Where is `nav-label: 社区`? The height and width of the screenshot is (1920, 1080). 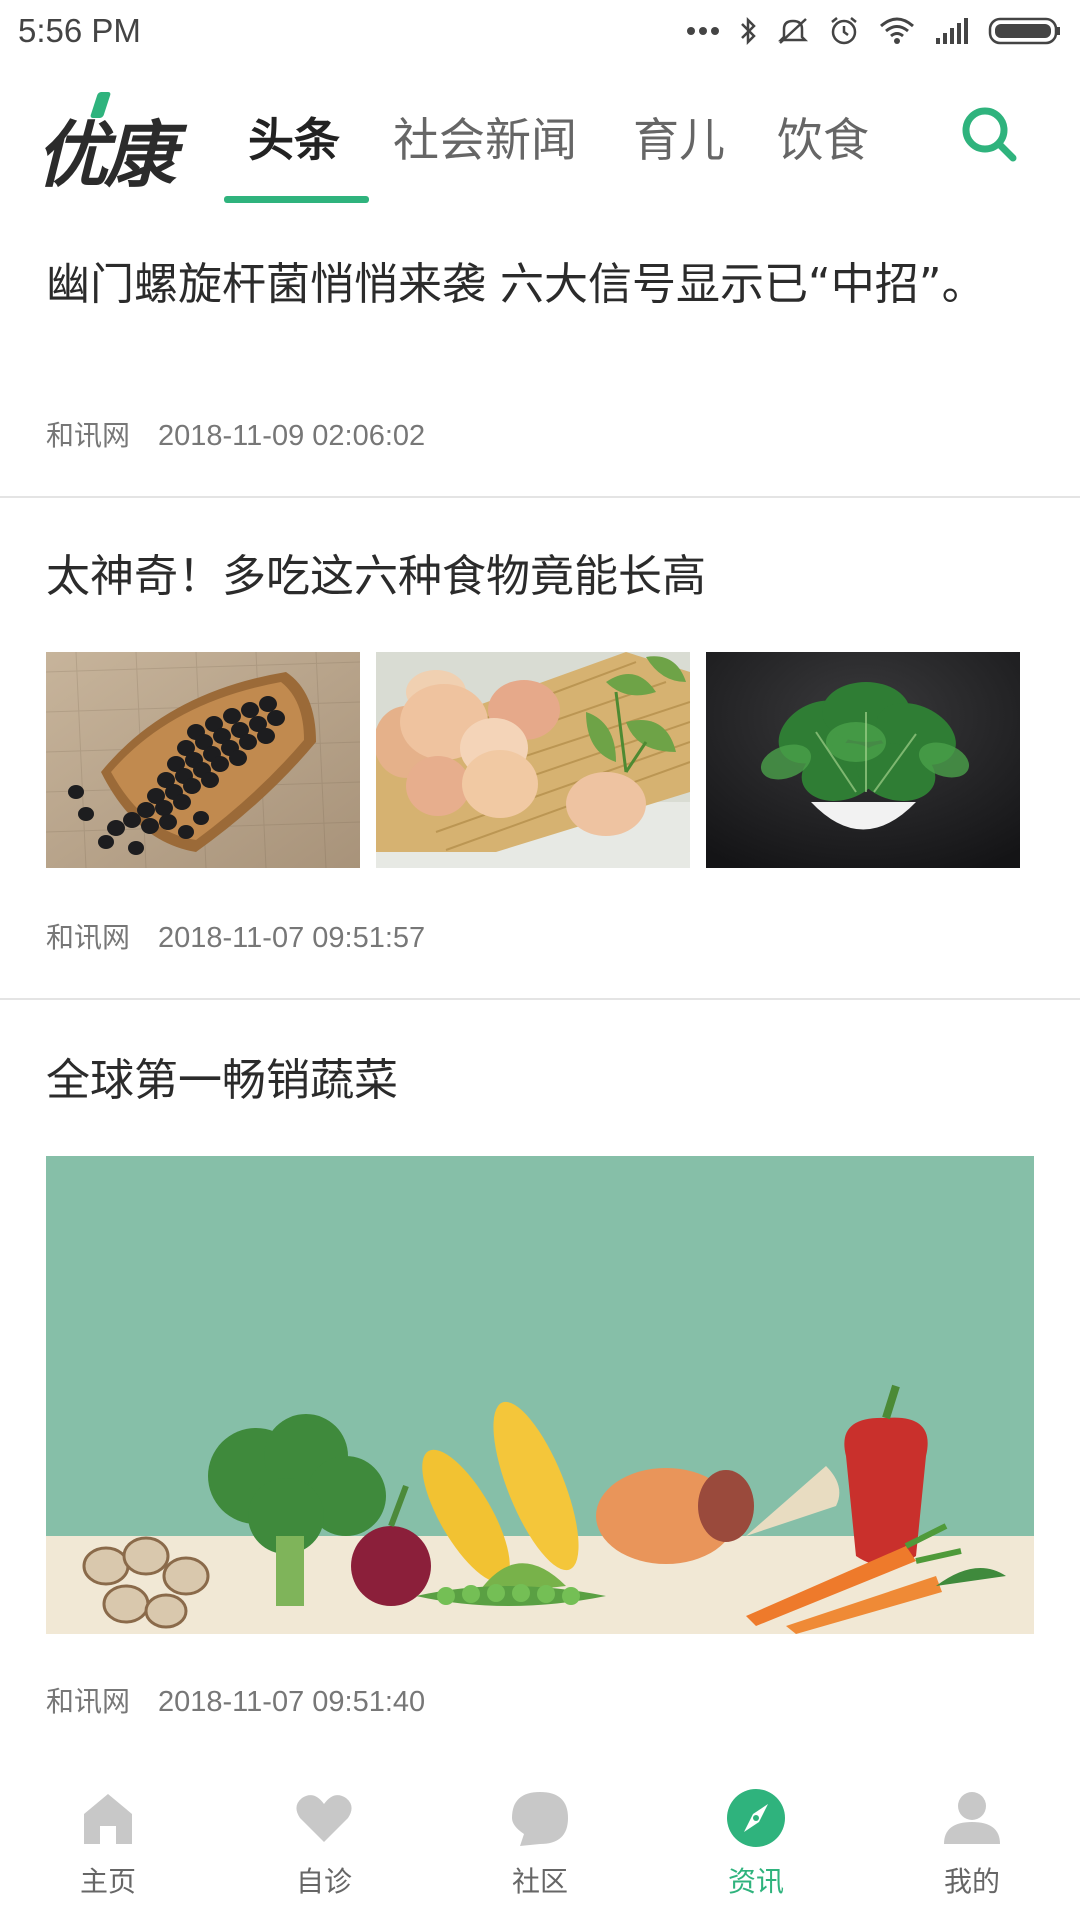 nav-label: 社区 is located at coordinates (539, 1881).